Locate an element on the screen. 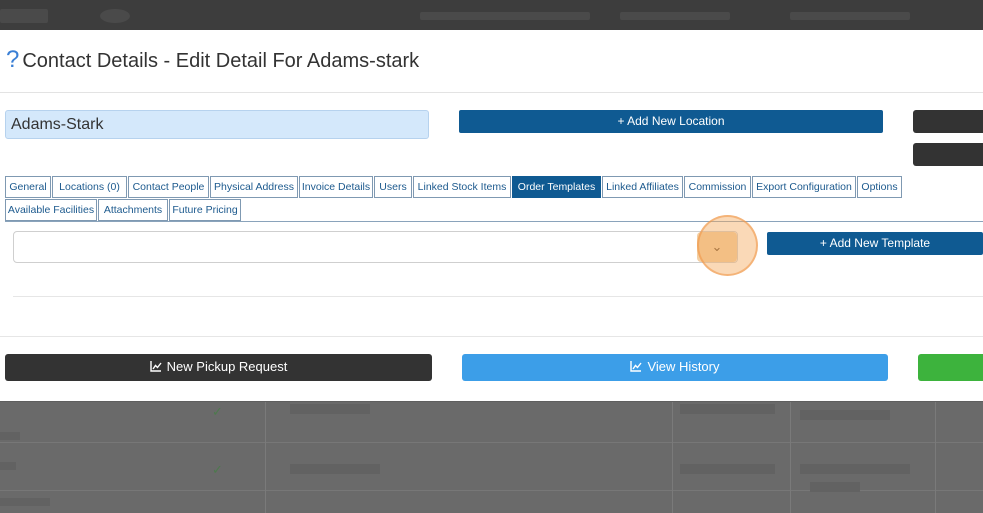 The width and height of the screenshot is (983, 513). tab-future-pricing: Future Pricing is located at coordinates (205, 210).